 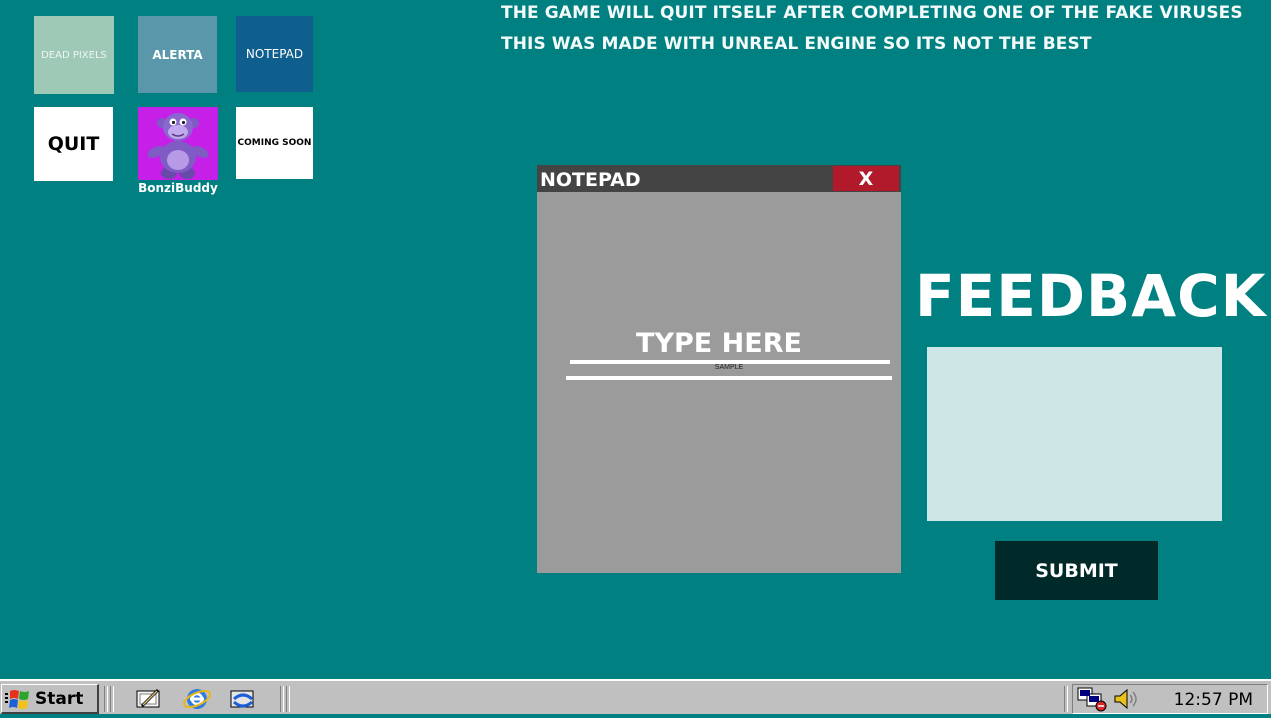 I want to click on notepad-heading: TYPE HERE, so click(x=719, y=343).